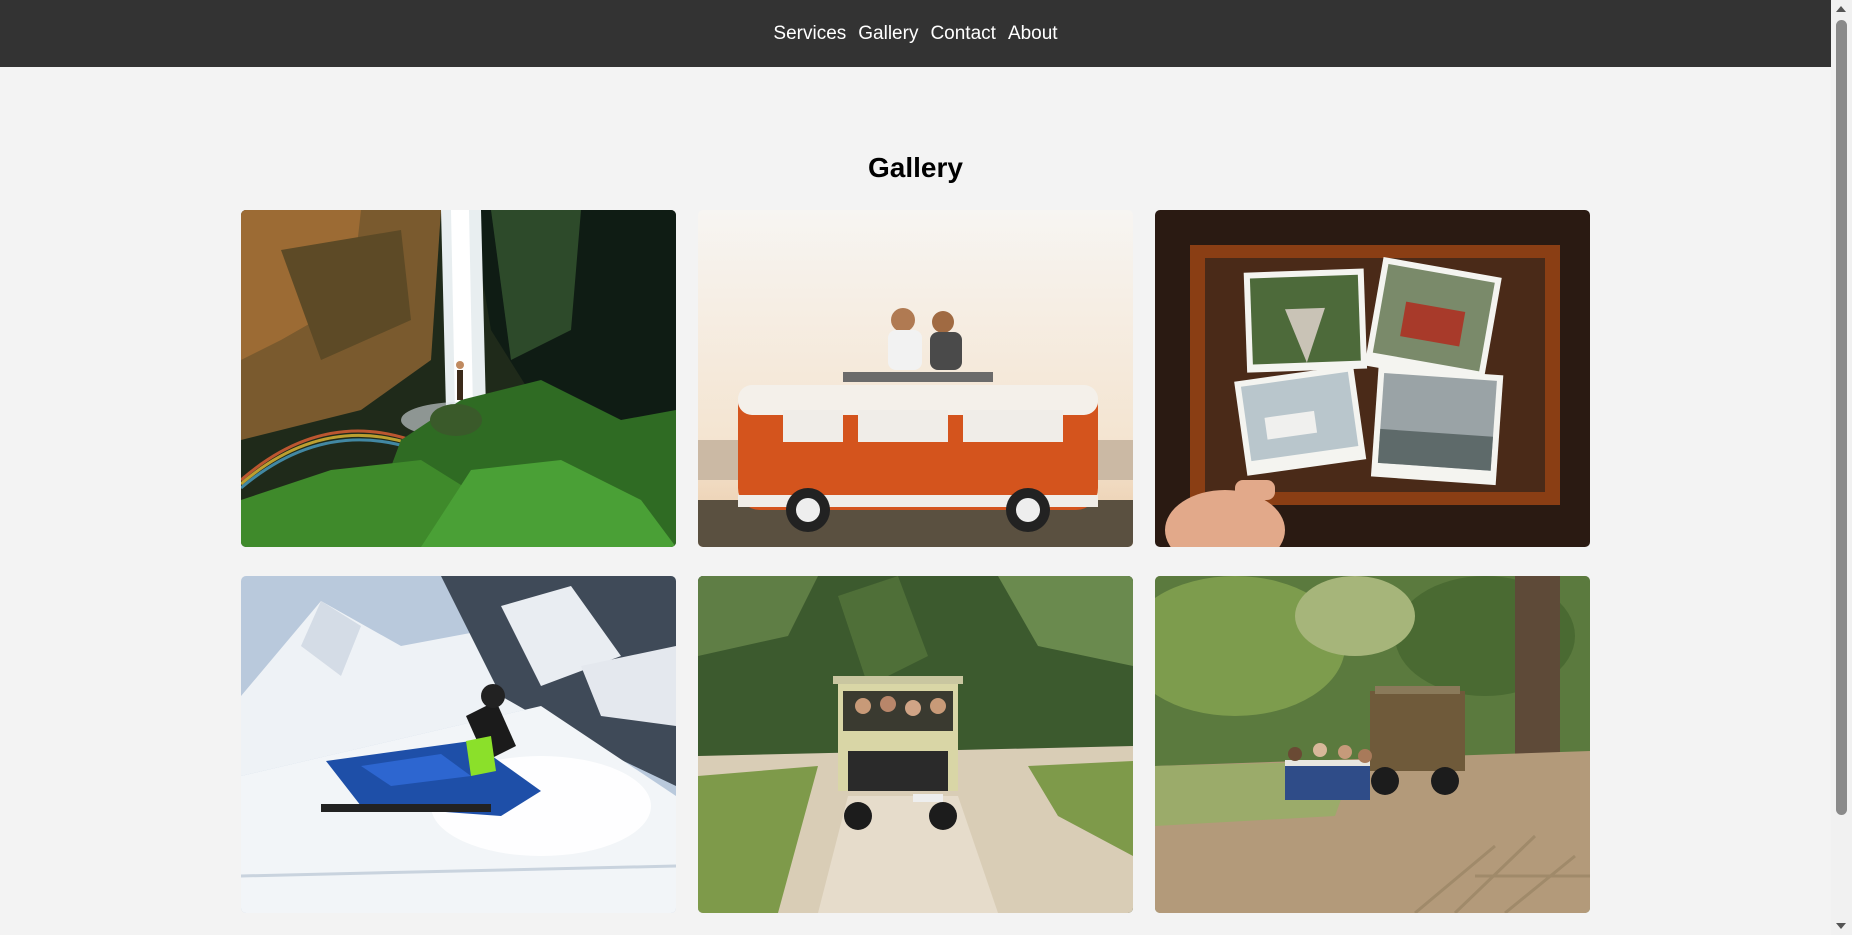 Image resolution: width=1852 pixels, height=935 pixels. I want to click on gallery-image-waterfall, so click(458, 378).